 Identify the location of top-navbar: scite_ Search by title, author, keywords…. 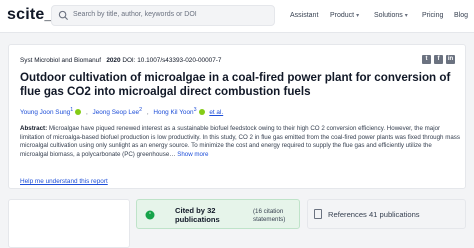
(237, 16).